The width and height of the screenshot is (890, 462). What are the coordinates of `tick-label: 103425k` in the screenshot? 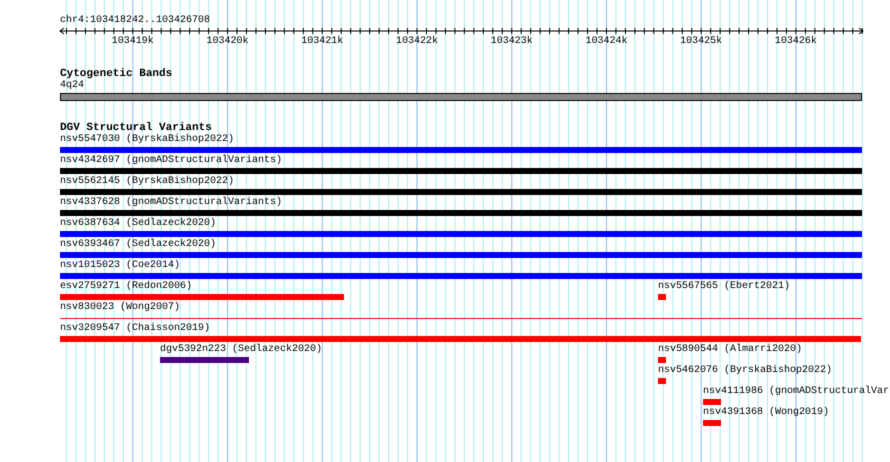 It's located at (701, 42).